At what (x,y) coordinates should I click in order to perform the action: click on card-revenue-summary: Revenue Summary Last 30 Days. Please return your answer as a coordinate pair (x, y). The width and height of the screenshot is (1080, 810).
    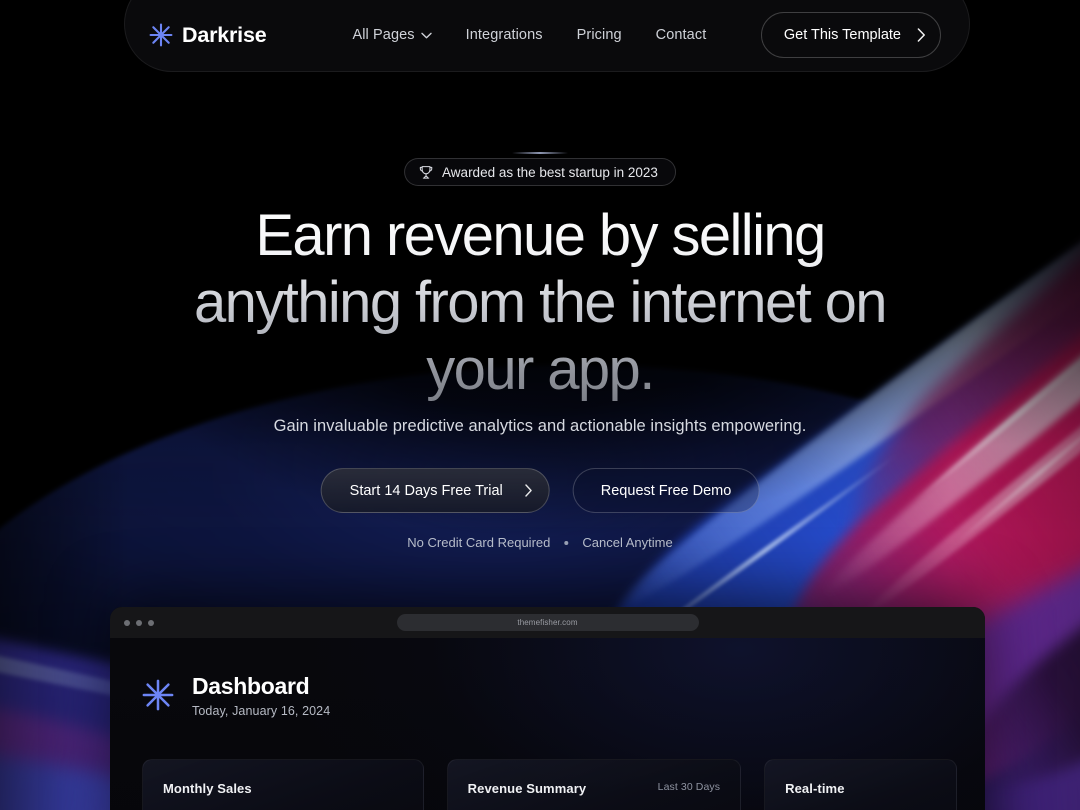
    Looking at the image, I should click on (594, 784).